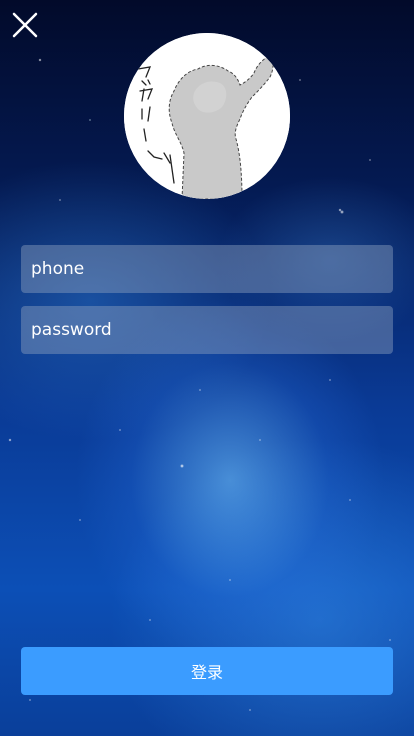 The height and width of the screenshot is (736, 414). What do you see at coordinates (207, 671) in the screenshot?
I see `login-button: 登录` at bounding box center [207, 671].